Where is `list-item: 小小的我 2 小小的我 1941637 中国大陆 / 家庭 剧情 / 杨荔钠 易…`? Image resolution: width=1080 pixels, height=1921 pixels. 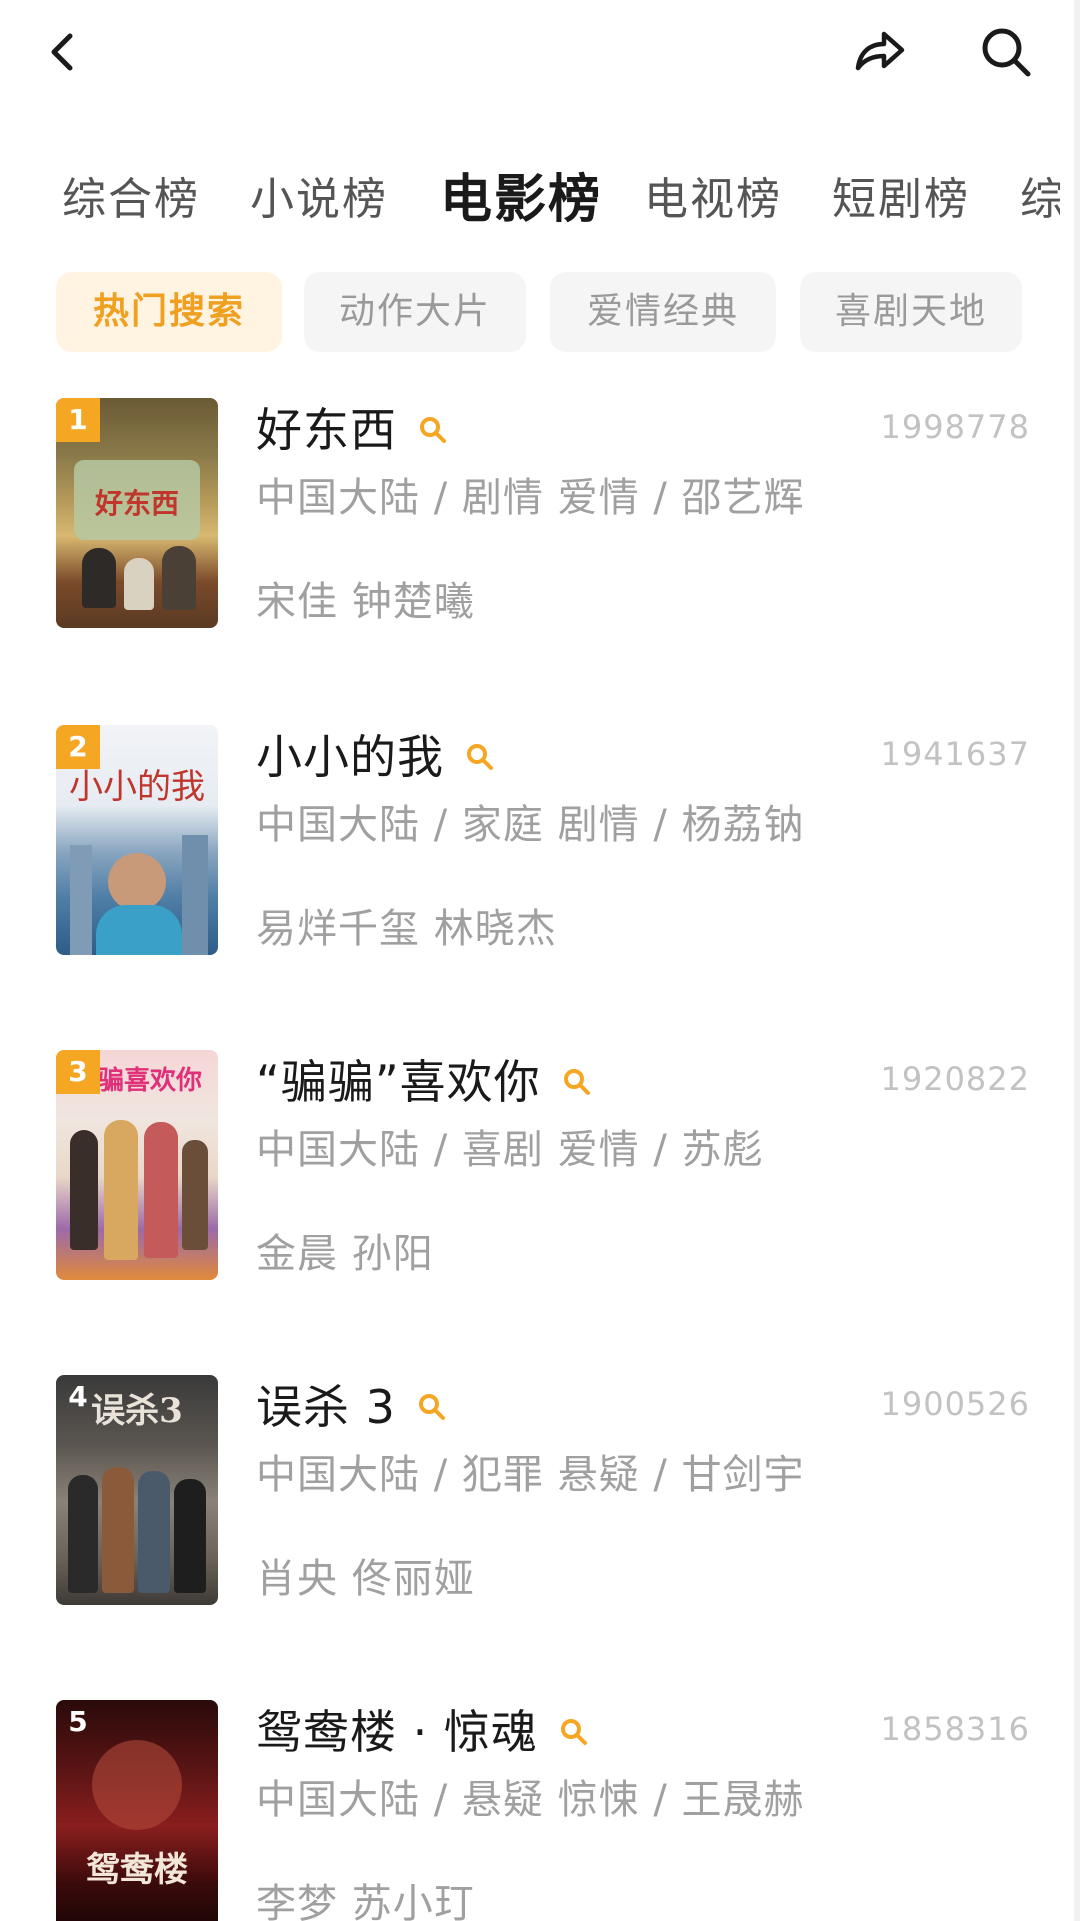 list-item: 小小的我 2 小小的我 1941637 中国大陆 / 家庭 剧情 / 杨荔钠 易… is located at coordinates (530, 855).